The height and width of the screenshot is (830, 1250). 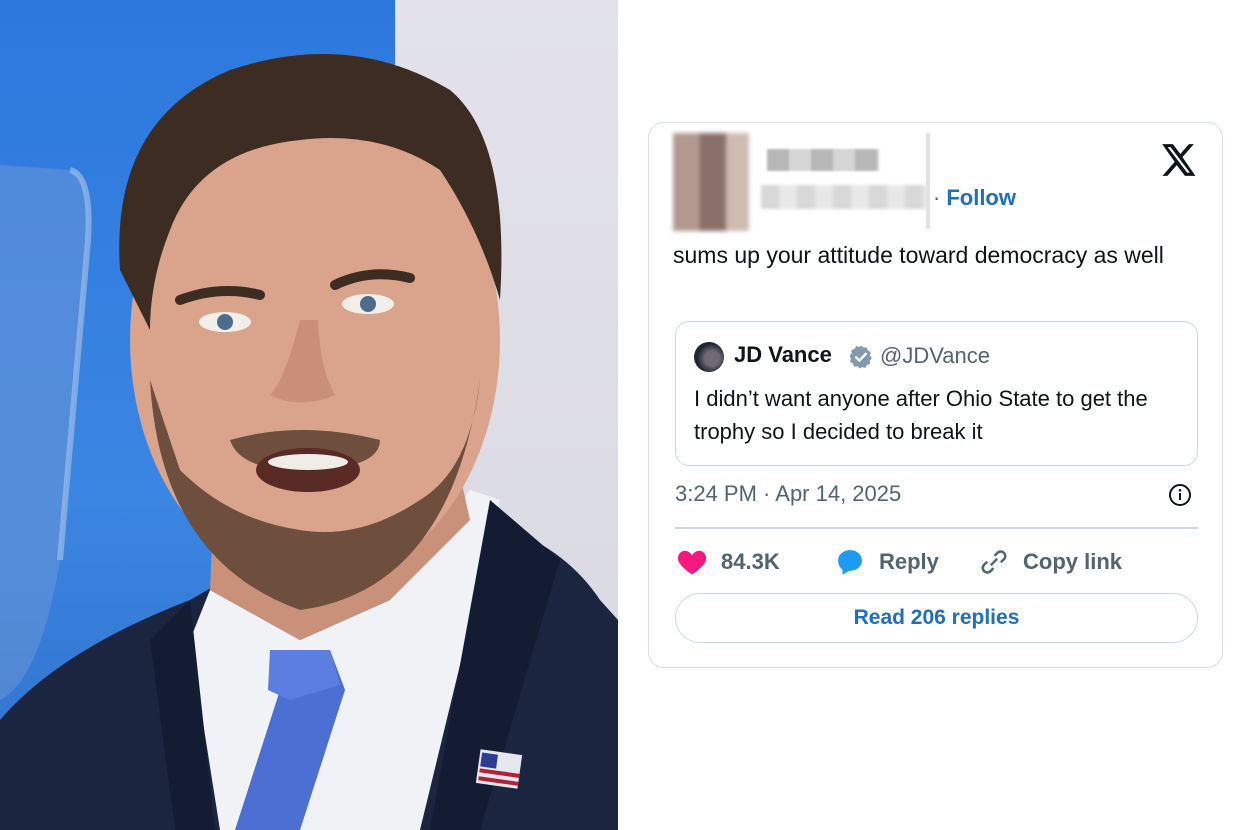 I want to click on reply-bubble-icon, so click(x=850, y=562).